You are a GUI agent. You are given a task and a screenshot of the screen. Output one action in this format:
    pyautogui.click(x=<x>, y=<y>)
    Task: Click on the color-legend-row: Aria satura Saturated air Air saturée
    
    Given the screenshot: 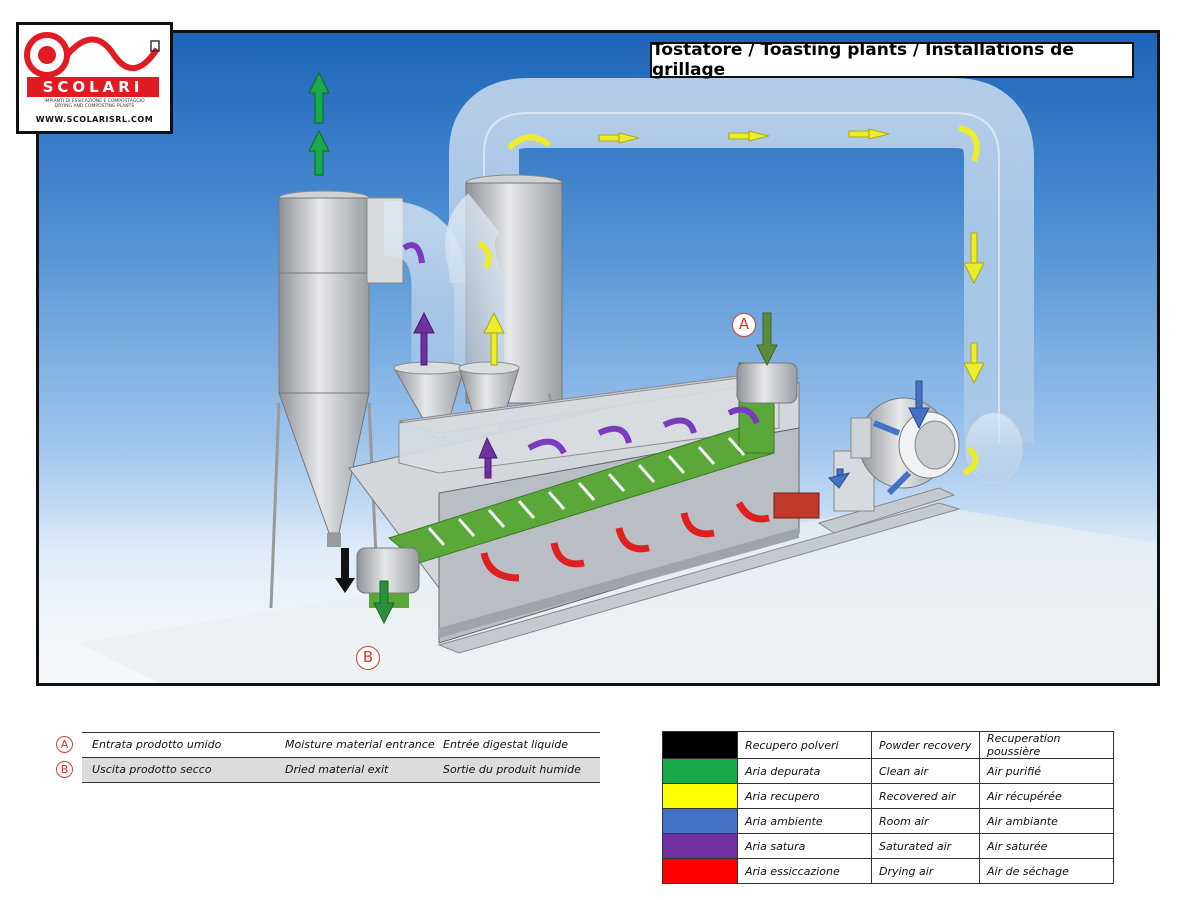 What is the action you would take?
    pyautogui.click(x=888, y=846)
    